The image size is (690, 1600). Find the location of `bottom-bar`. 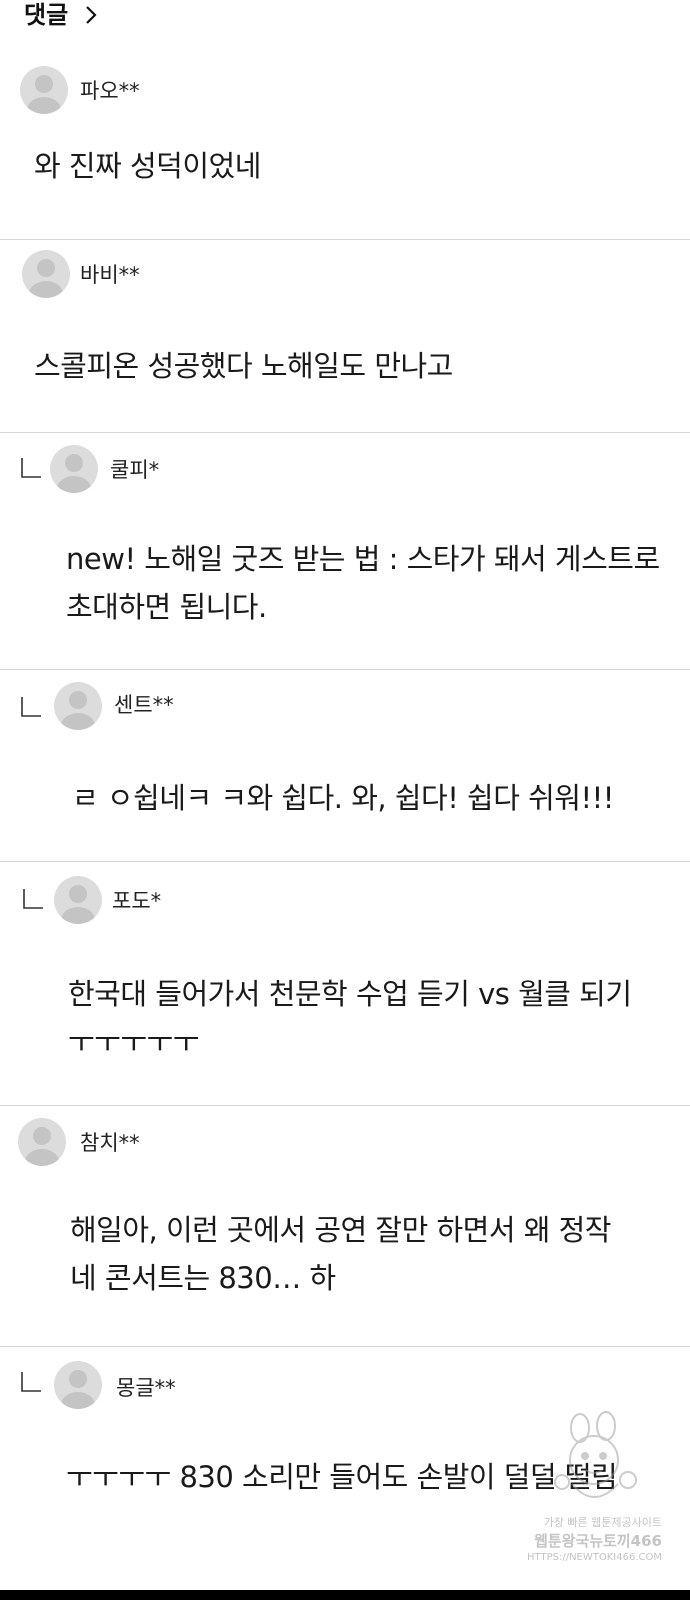

bottom-bar is located at coordinates (345, 1595).